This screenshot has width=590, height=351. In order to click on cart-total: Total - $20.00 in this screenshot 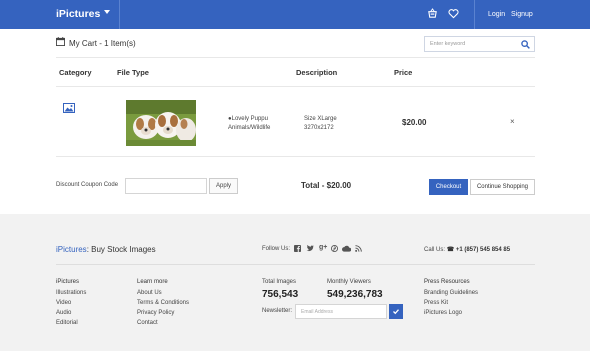, I will do `click(326, 185)`.